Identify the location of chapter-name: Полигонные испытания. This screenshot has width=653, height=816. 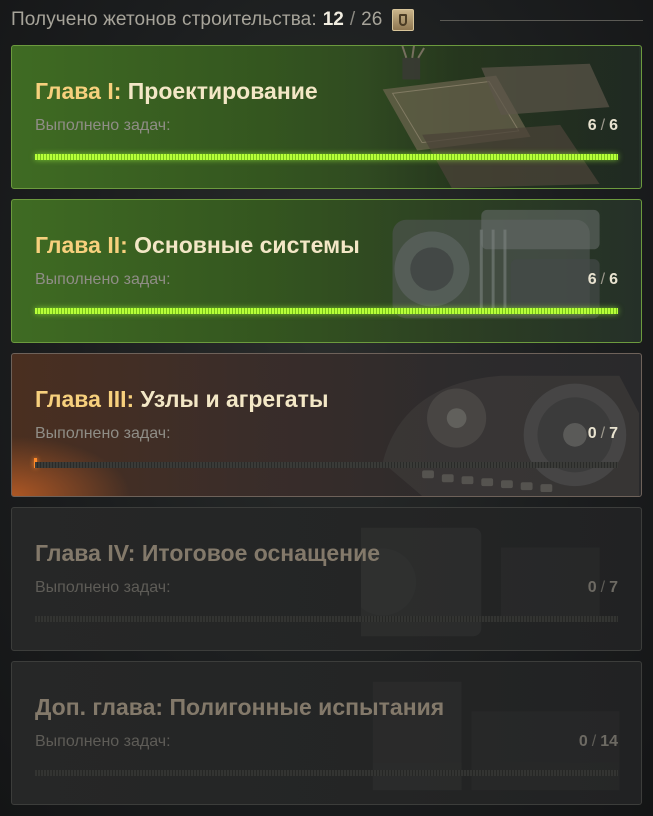
(307, 707).